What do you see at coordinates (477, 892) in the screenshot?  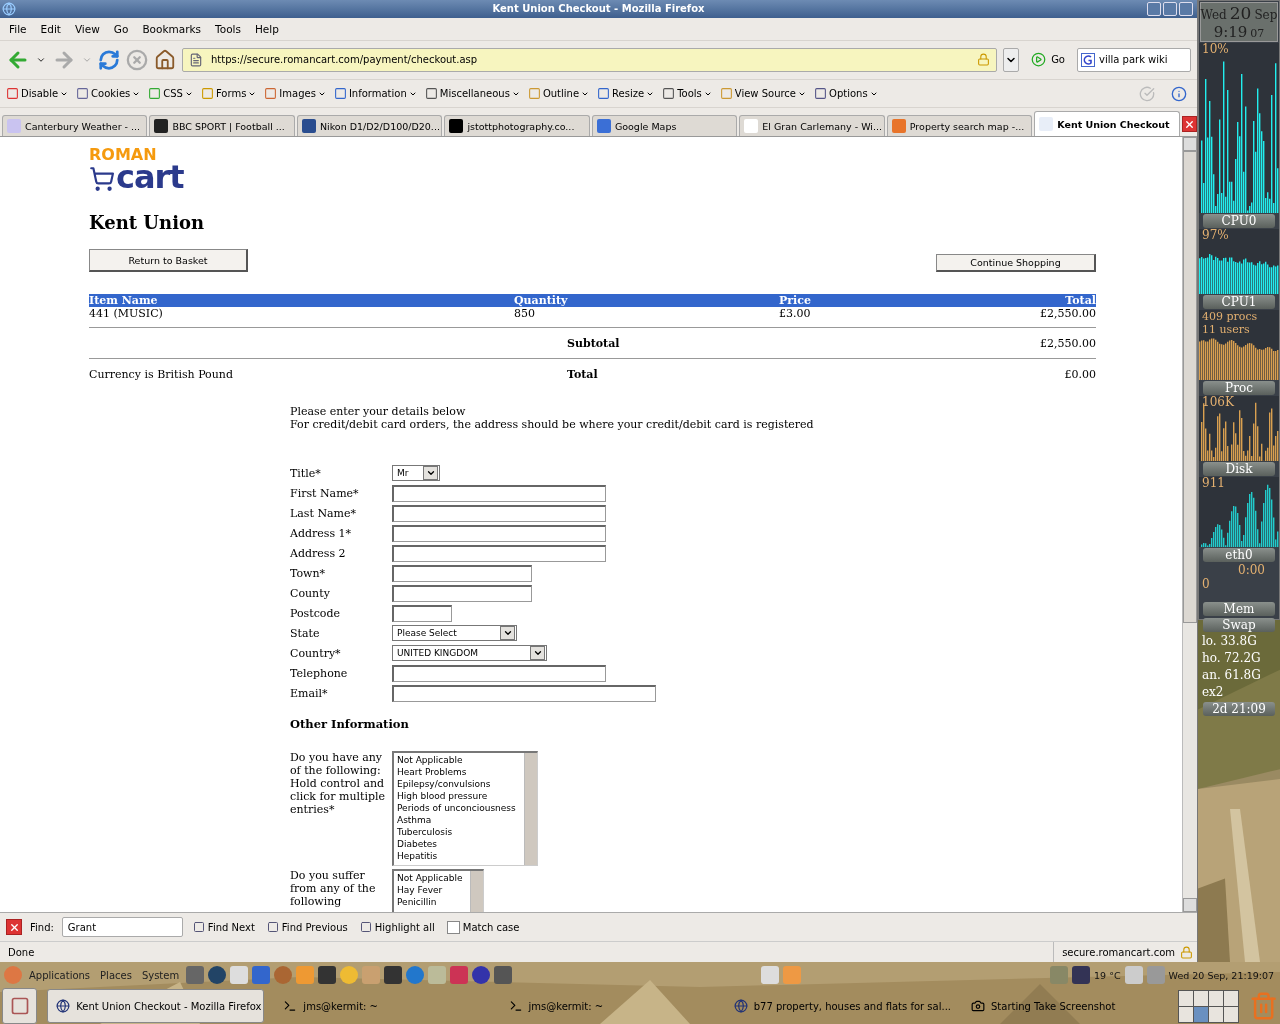 I see `scrollbar` at bounding box center [477, 892].